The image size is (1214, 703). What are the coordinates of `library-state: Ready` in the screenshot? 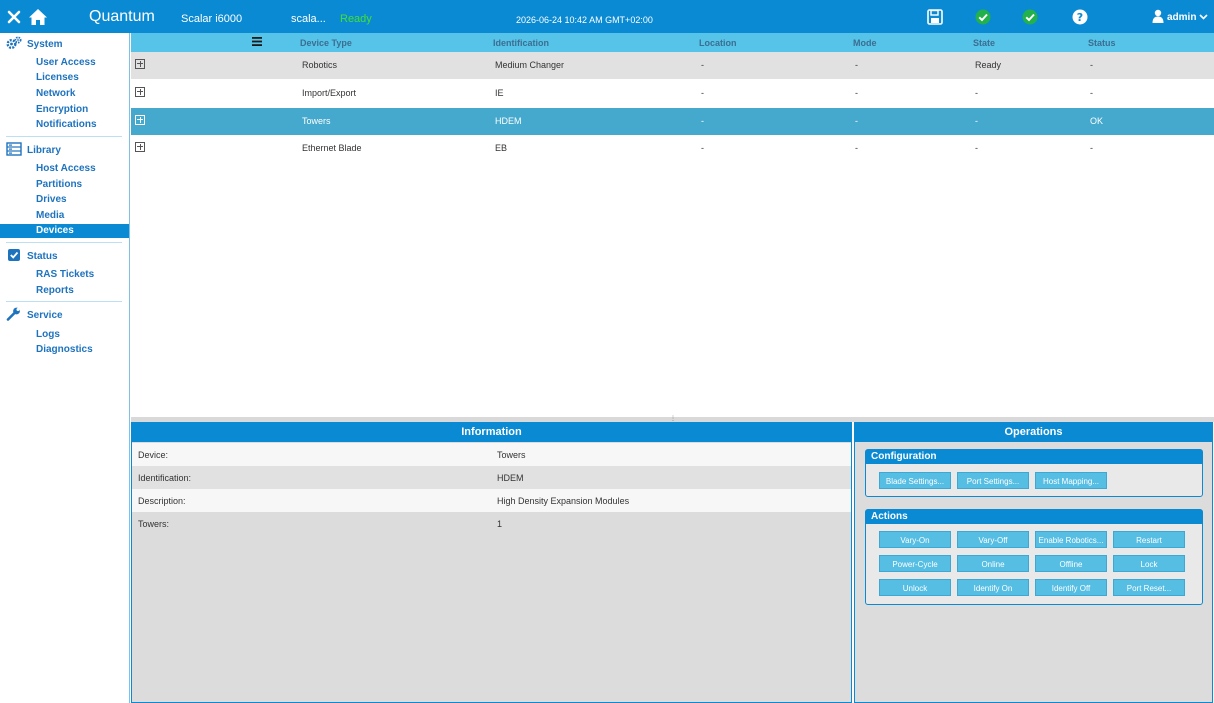 It's located at (356, 19).